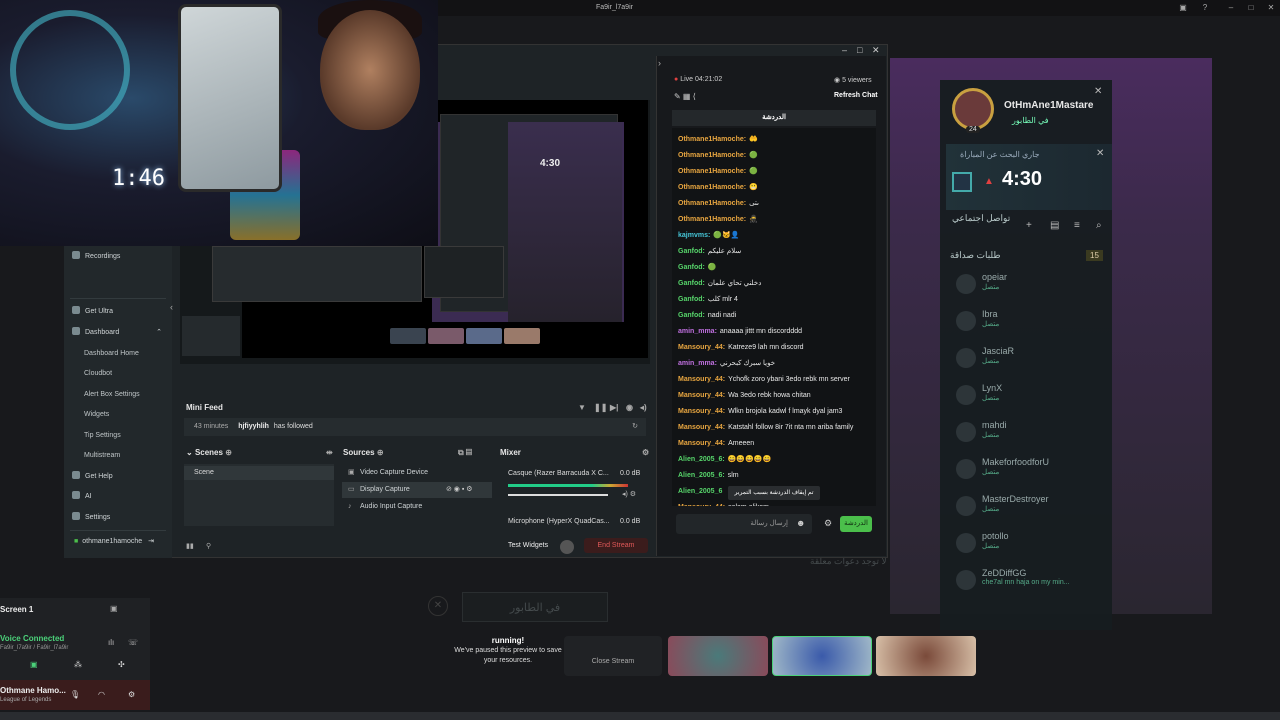 This screenshot has height=720, width=1280. What do you see at coordinates (118, 436) in the screenshot?
I see `sidebar-item-tip-settings: Tip Settings` at bounding box center [118, 436].